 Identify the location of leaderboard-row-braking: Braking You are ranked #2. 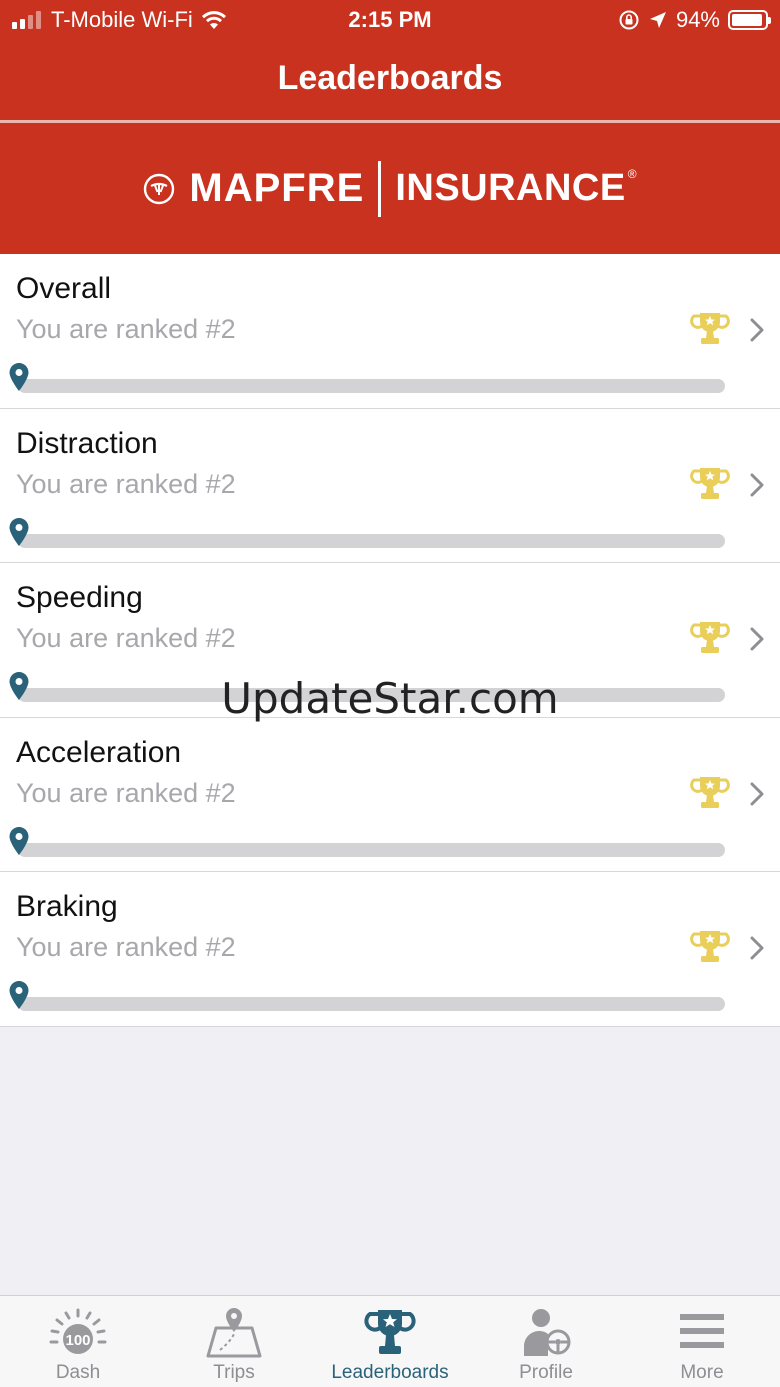
(390, 949).